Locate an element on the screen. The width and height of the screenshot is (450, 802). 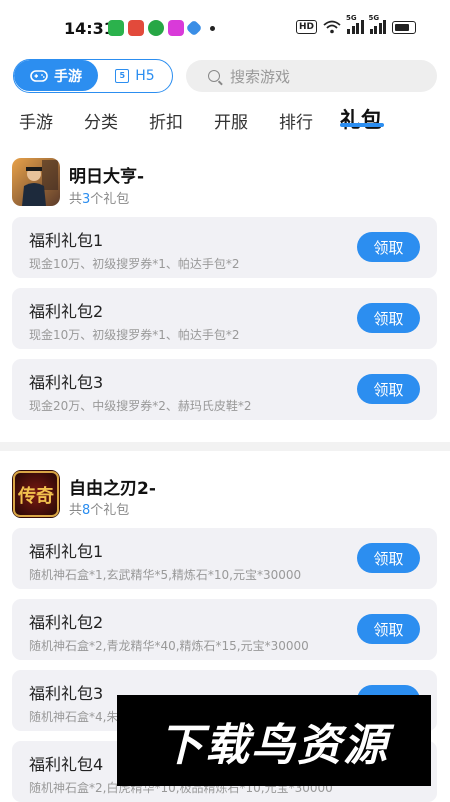
tab-discounts: 折扣 is located at coordinates (166, 120).